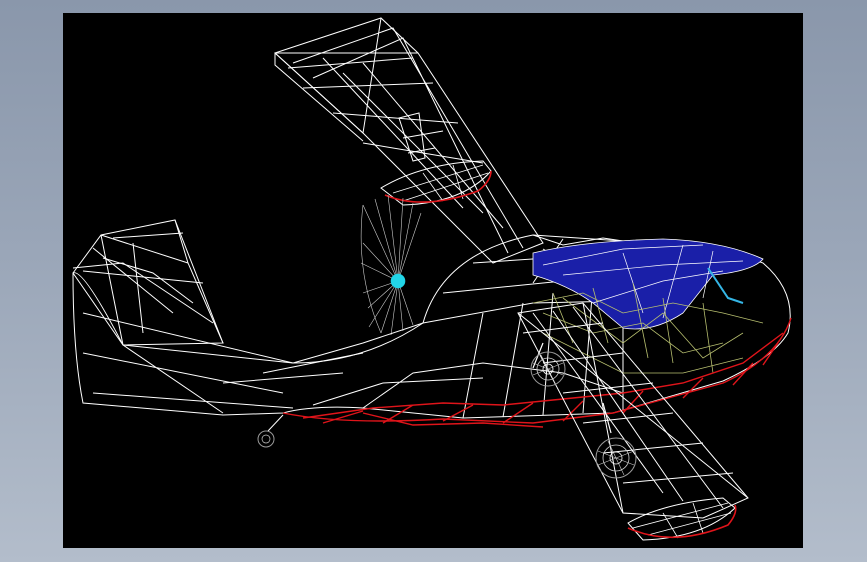 Image resolution: width=867 pixels, height=562 pixels. What do you see at coordinates (447, 410) in the screenshot?
I see `landing-gear` at bounding box center [447, 410].